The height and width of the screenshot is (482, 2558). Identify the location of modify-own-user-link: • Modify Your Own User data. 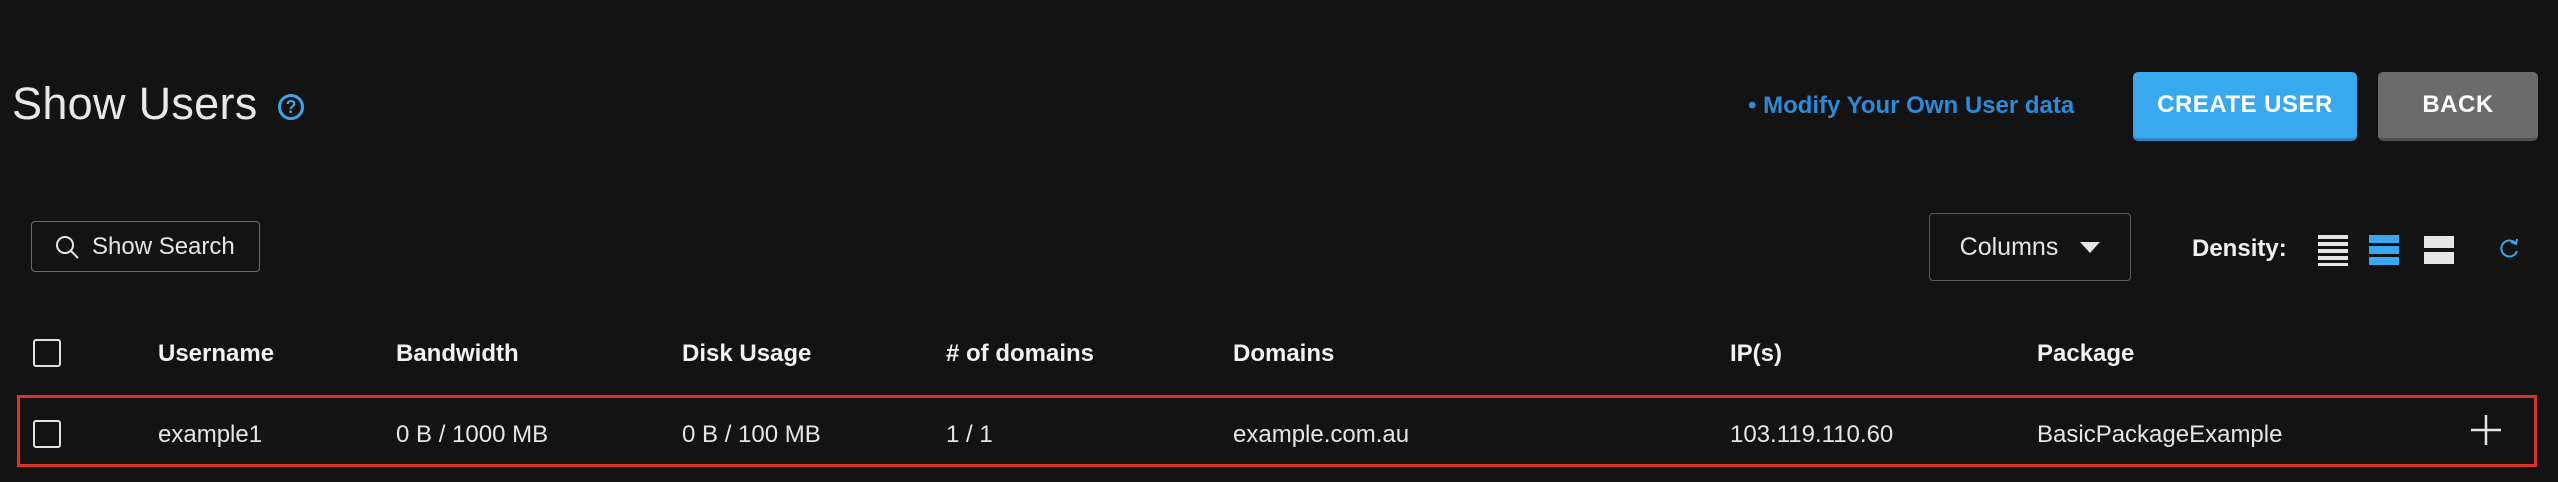
(1911, 106).